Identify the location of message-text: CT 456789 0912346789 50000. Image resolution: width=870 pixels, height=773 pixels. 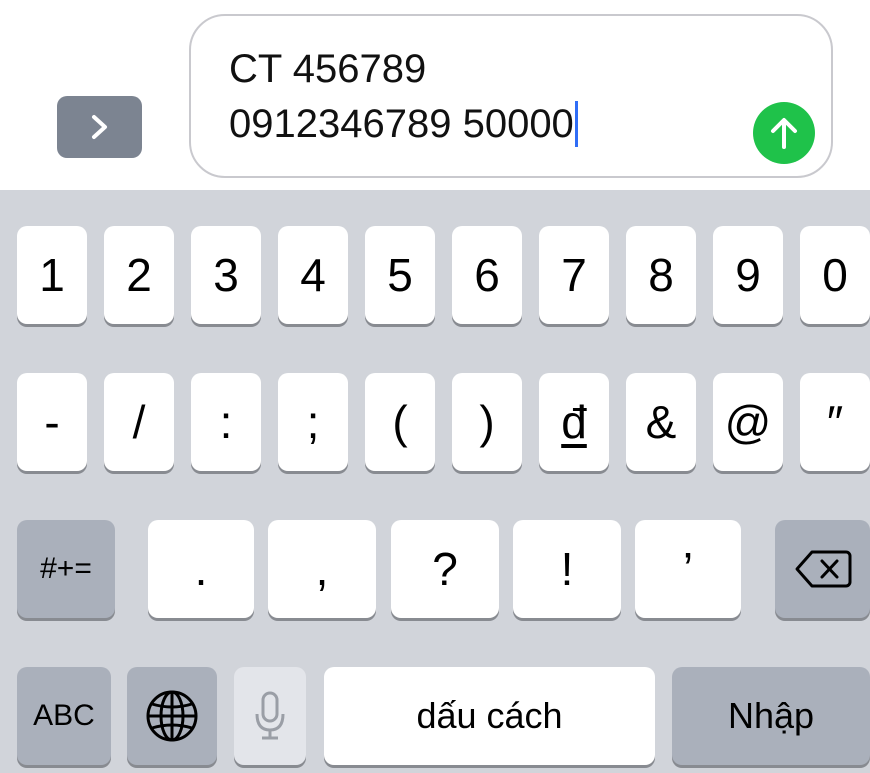
(403, 97).